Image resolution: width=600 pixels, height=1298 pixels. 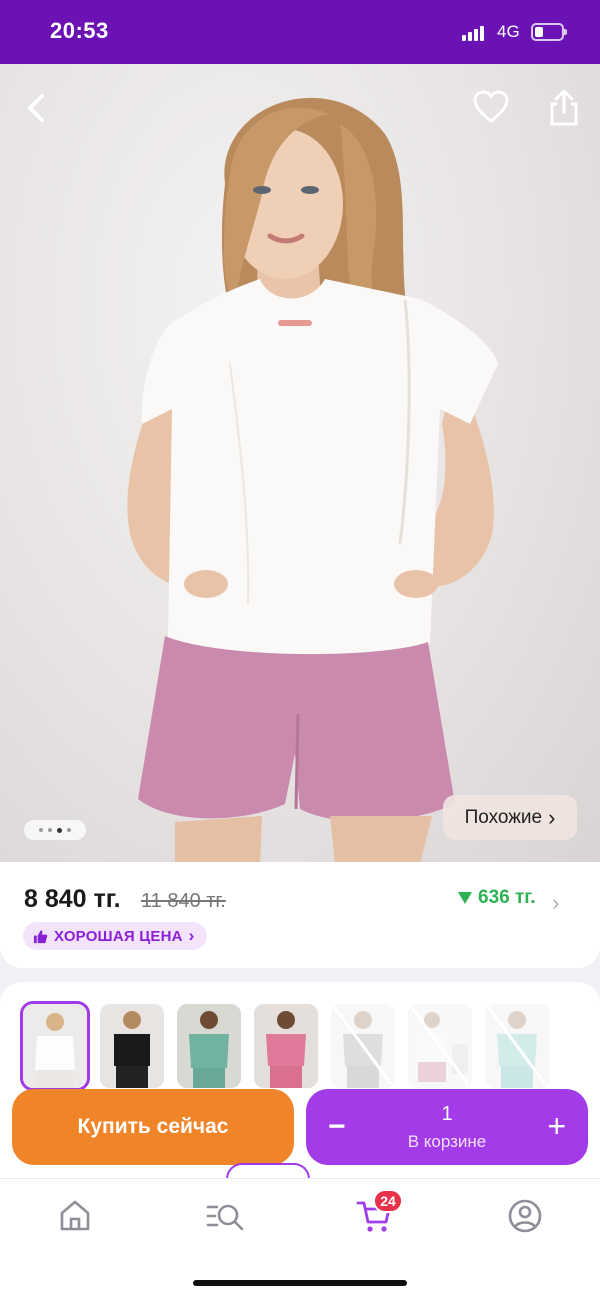 What do you see at coordinates (549, 32) in the screenshot?
I see `battery-icon` at bounding box center [549, 32].